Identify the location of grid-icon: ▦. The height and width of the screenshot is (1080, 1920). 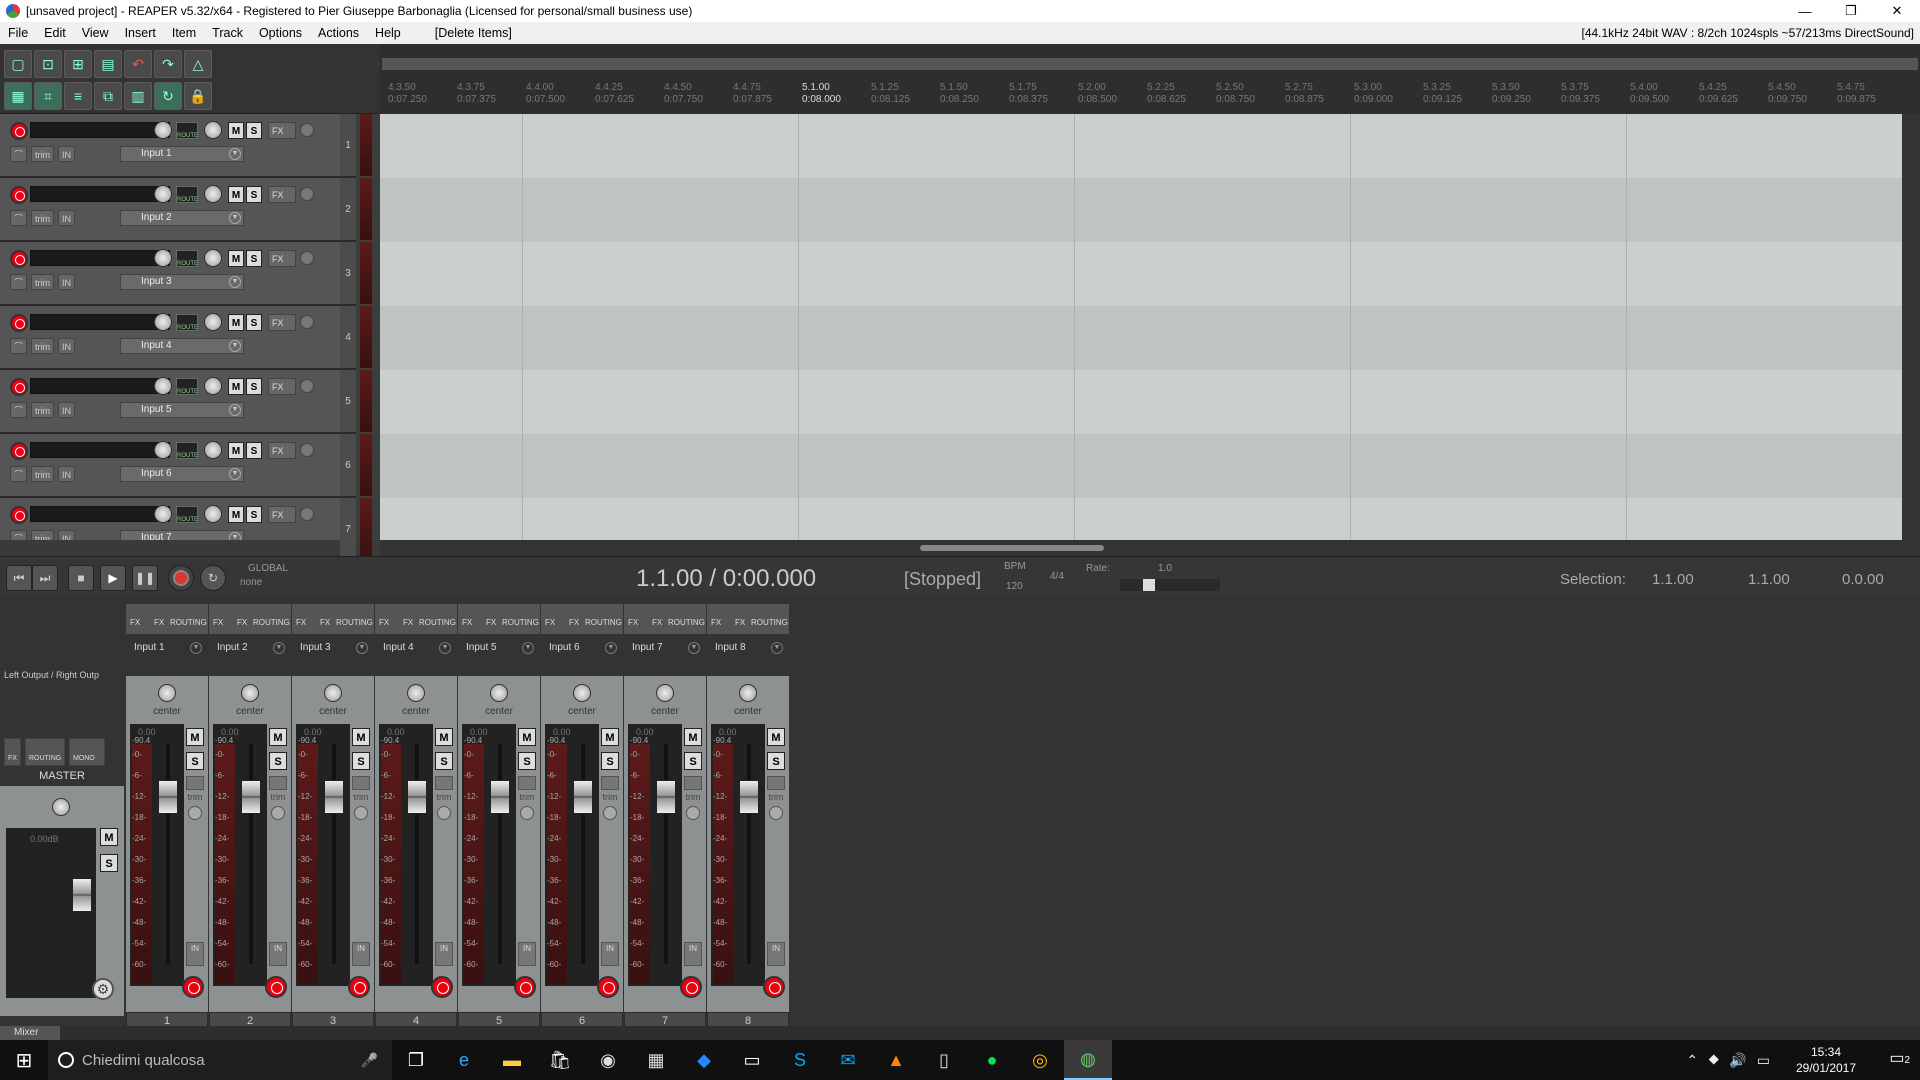
(18, 96).